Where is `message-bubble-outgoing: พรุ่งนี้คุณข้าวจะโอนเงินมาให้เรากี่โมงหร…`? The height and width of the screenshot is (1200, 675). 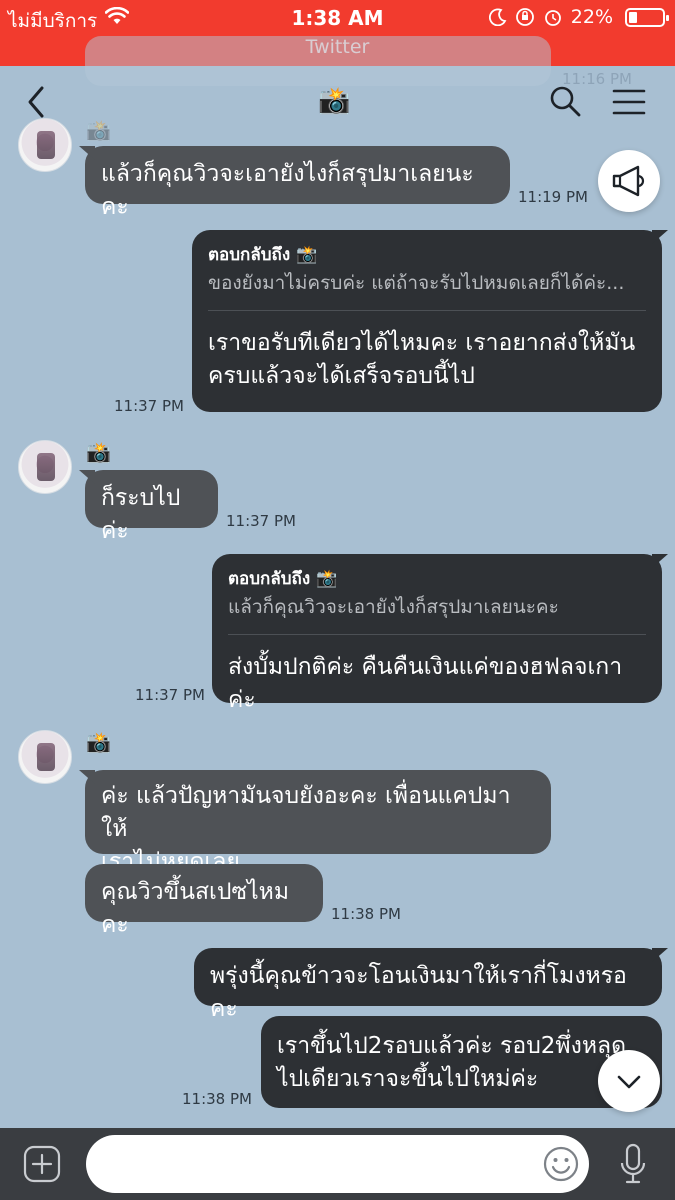 message-bubble-outgoing: พรุ่งนี้คุณข้าวจะโอนเงินมาให้เรากี่โมงหร… is located at coordinates (428, 985).